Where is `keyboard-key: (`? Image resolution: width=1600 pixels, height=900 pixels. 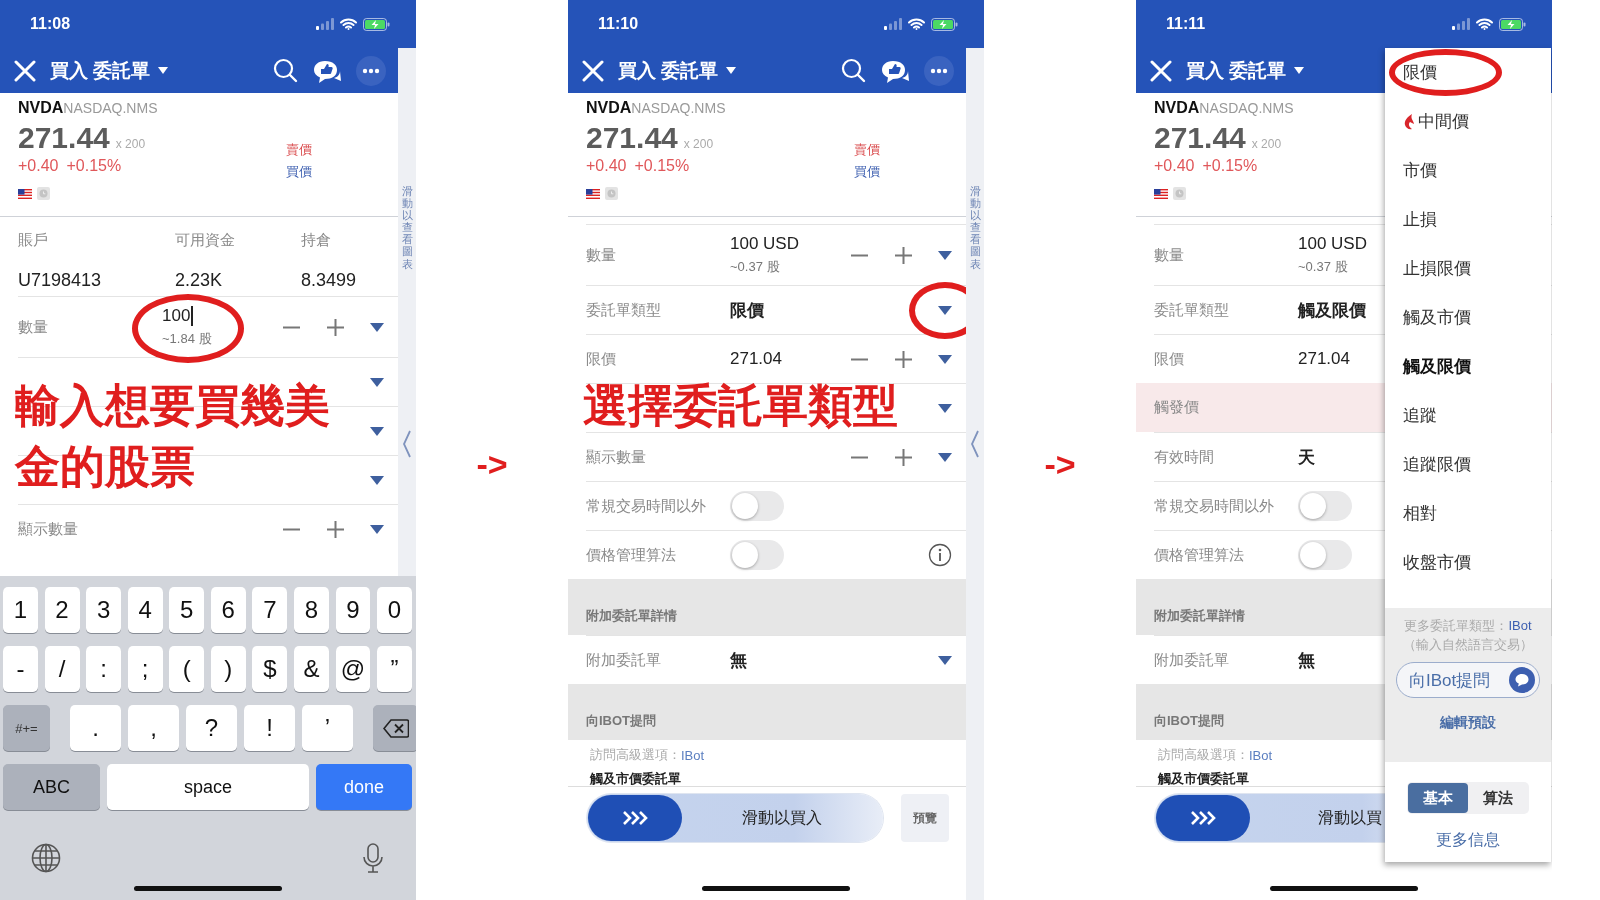 keyboard-key: ( is located at coordinates (187, 669).